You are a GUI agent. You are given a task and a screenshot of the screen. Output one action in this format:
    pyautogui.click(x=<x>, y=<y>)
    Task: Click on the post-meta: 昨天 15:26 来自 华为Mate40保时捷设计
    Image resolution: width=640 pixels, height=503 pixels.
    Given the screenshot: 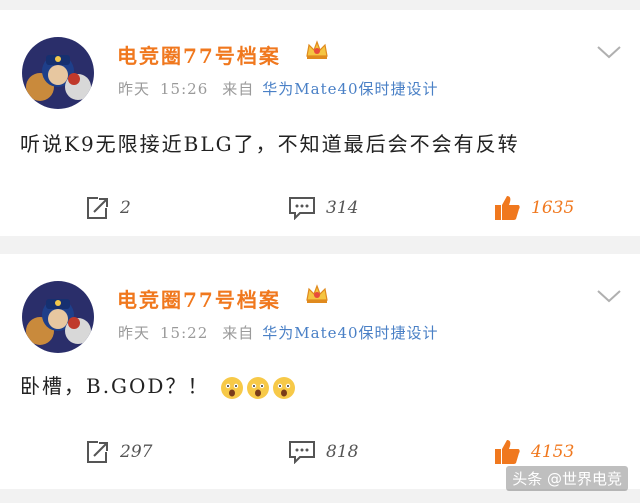 What is the action you would take?
    pyautogui.click(x=278, y=88)
    